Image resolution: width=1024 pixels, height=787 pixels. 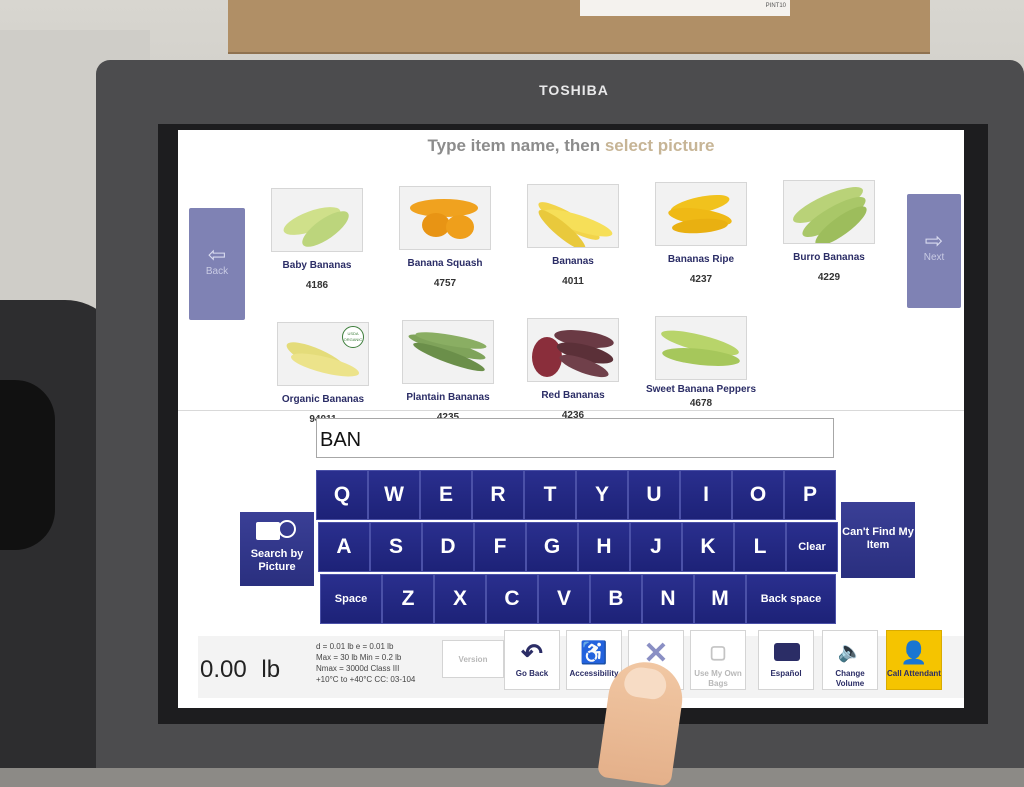 What do you see at coordinates (934, 240) in the screenshot?
I see `arrow-right-icon: ⇨` at bounding box center [934, 240].